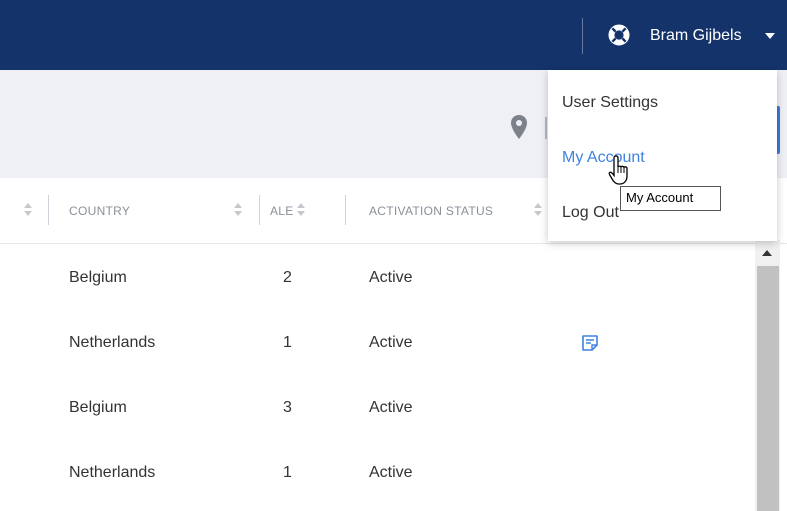 The height and width of the screenshot is (511, 787). I want to click on map-pin-icon, so click(519, 127).